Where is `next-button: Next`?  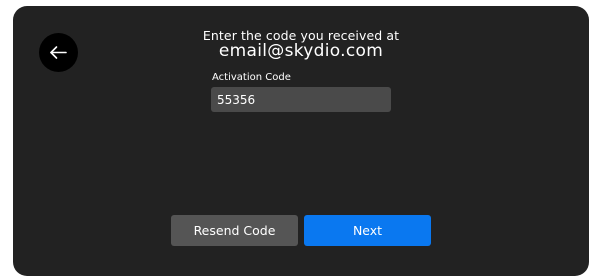
next-button: Next is located at coordinates (367, 230).